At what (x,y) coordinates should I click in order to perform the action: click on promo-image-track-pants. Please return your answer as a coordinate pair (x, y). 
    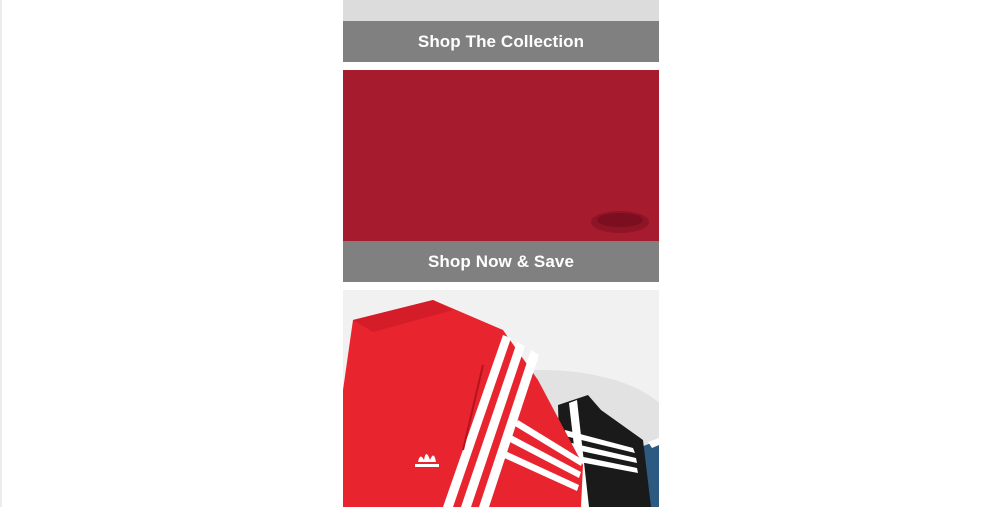
    Looking at the image, I should click on (501, 398).